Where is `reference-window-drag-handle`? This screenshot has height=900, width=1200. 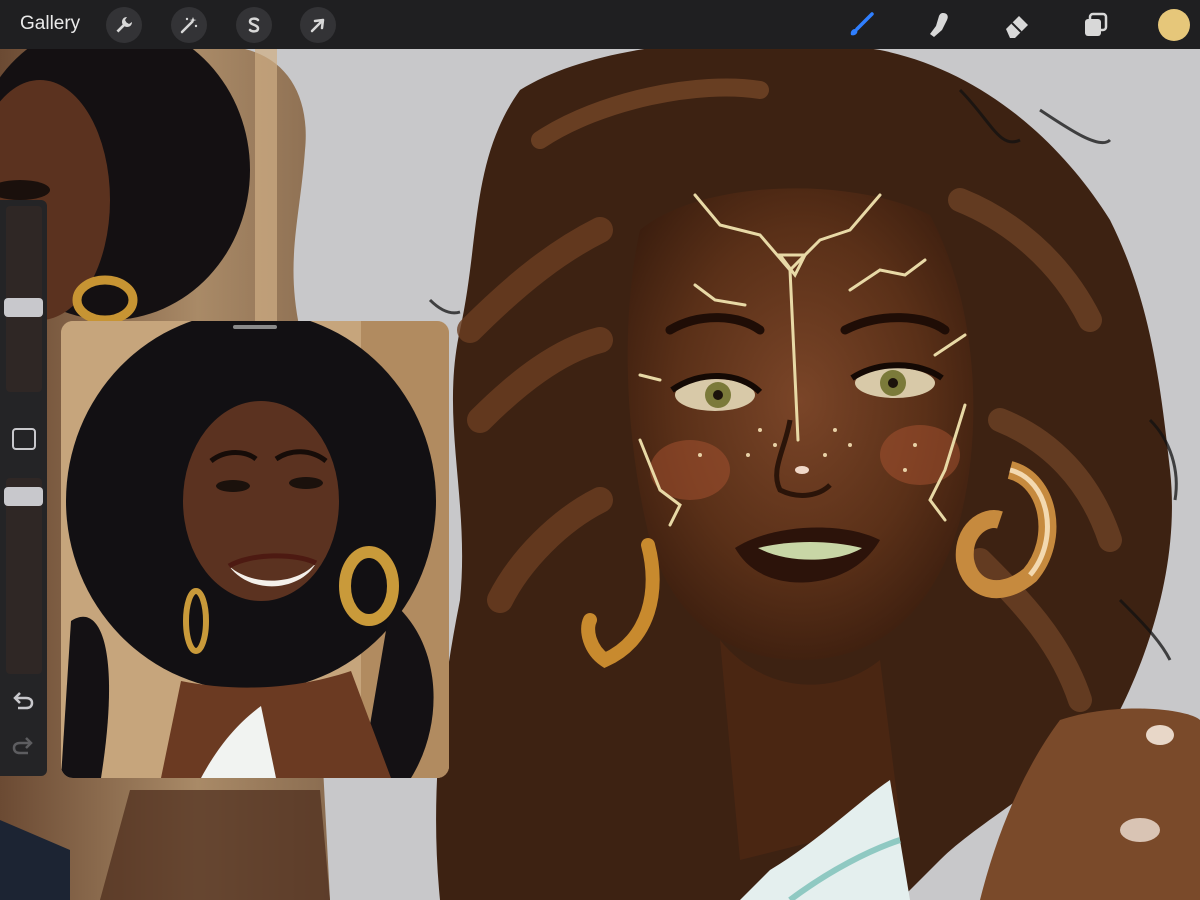
reference-window-drag-handle is located at coordinates (255, 327).